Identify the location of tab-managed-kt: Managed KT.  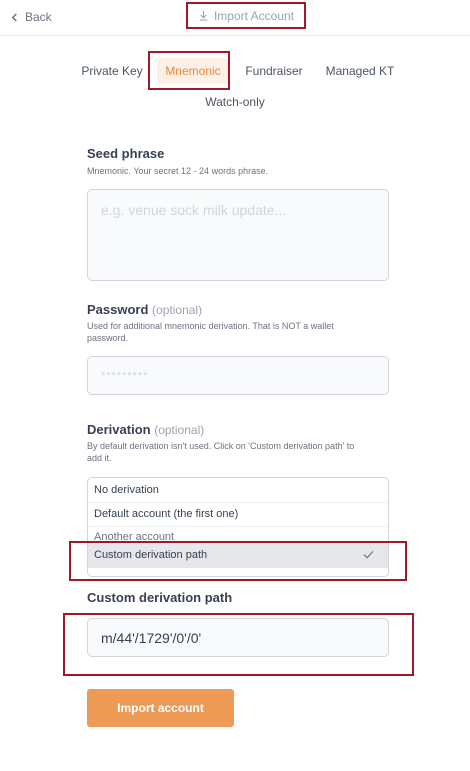
(360, 70).